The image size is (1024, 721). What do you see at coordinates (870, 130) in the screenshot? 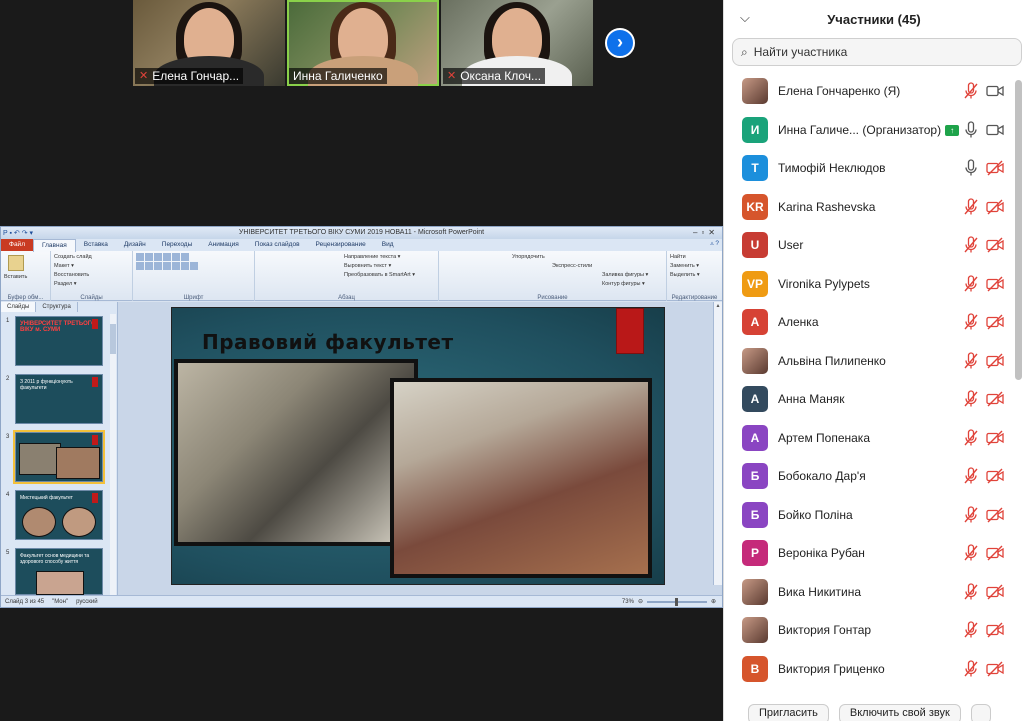
I see `participant-row: И Инна Галиче... (Организатор) ↑` at bounding box center [870, 130].